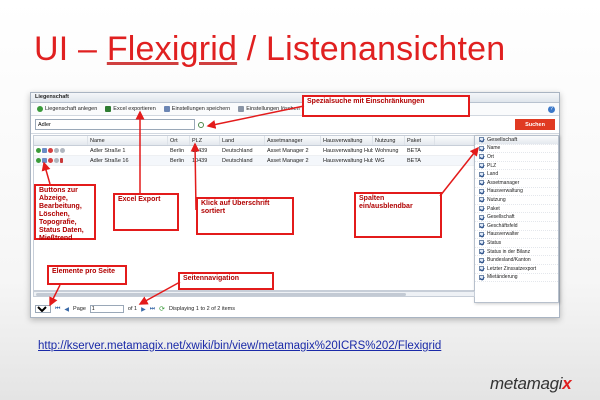  I want to click on column-menu-item: Status in der Bilanz, so click(516, 252).